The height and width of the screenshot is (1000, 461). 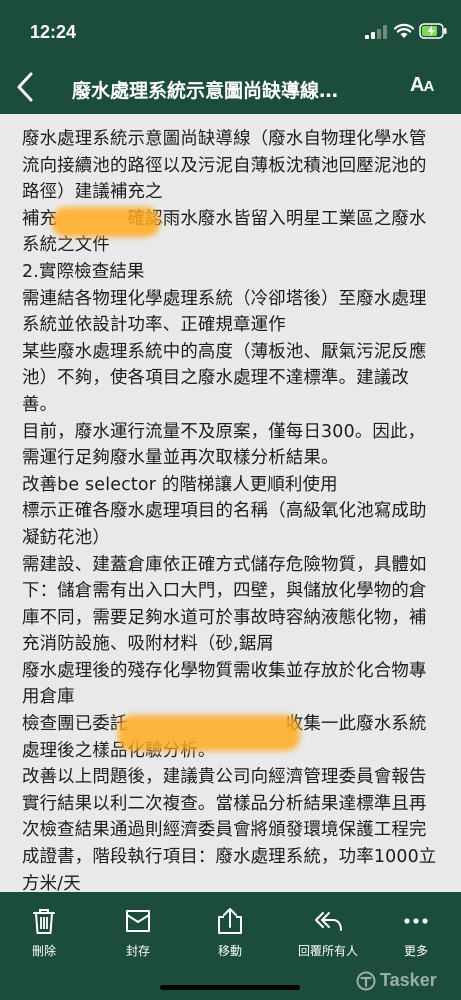 What do you see at coordinates (138, 921) in the screenshot?
I see `archive-box-icon` at bounding box center [138, 921].